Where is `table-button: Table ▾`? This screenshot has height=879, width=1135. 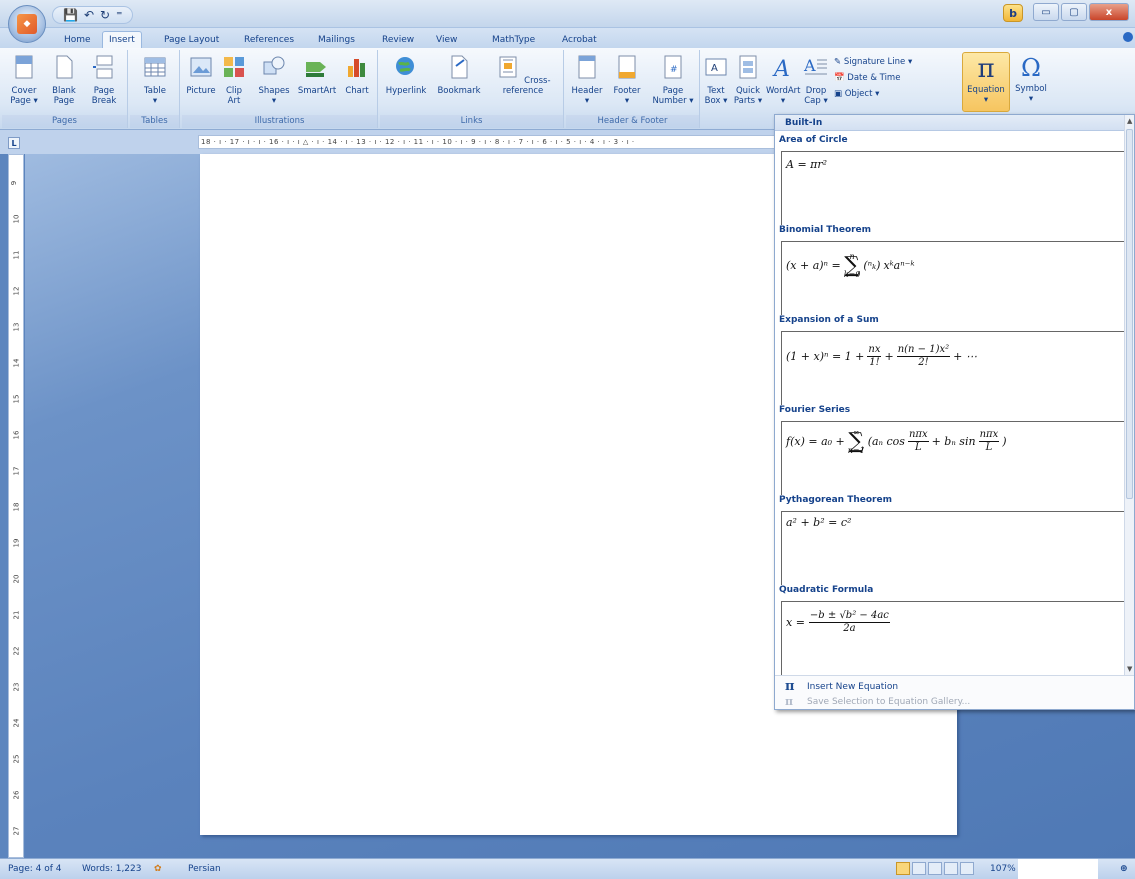 table-button: Table ▾ is located at coordinates (155, 80).